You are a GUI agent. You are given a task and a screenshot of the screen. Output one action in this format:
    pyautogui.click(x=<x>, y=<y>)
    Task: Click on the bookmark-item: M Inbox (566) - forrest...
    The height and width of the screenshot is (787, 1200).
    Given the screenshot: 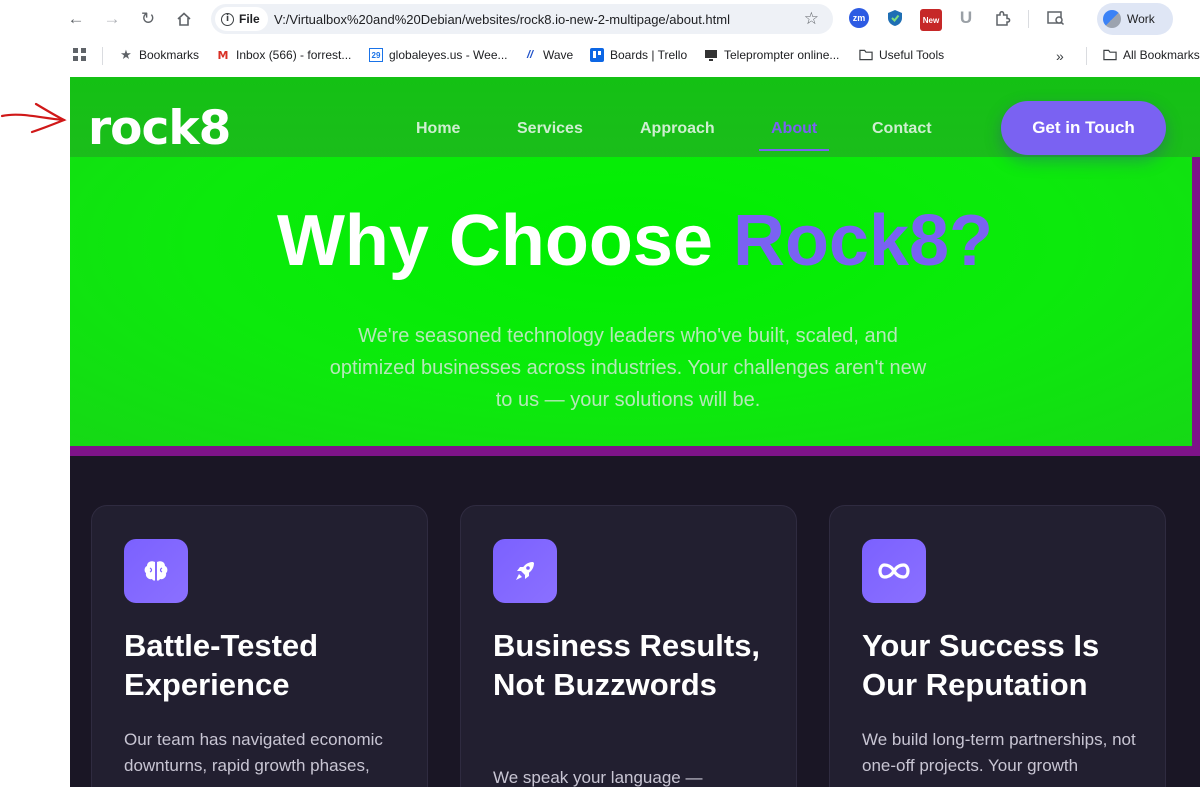 What is the action you would take?
    pyautogui.click(x=284, y=55)
    